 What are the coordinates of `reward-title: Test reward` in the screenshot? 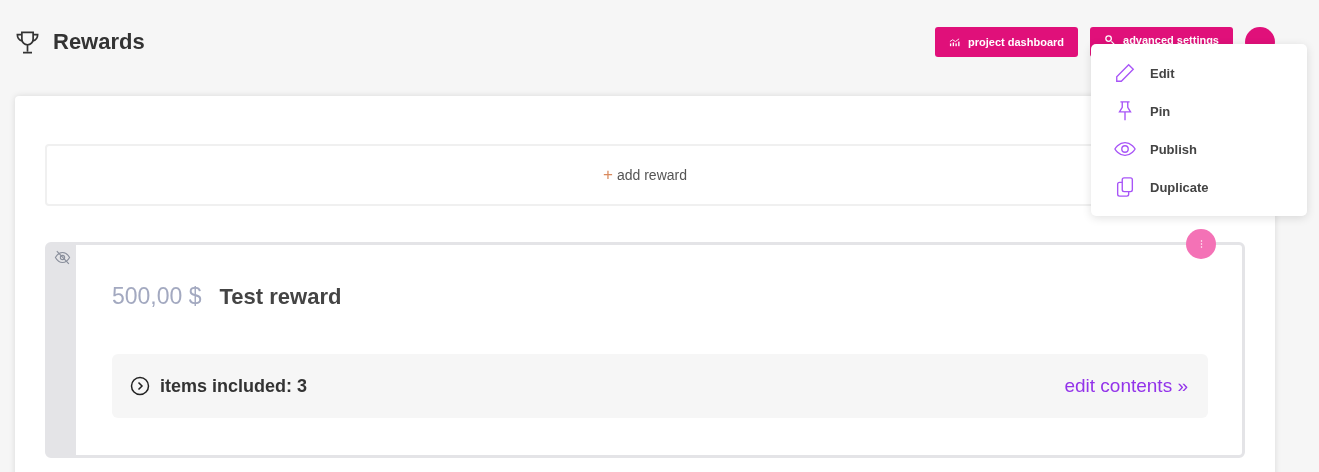 It's located at (280, 297).